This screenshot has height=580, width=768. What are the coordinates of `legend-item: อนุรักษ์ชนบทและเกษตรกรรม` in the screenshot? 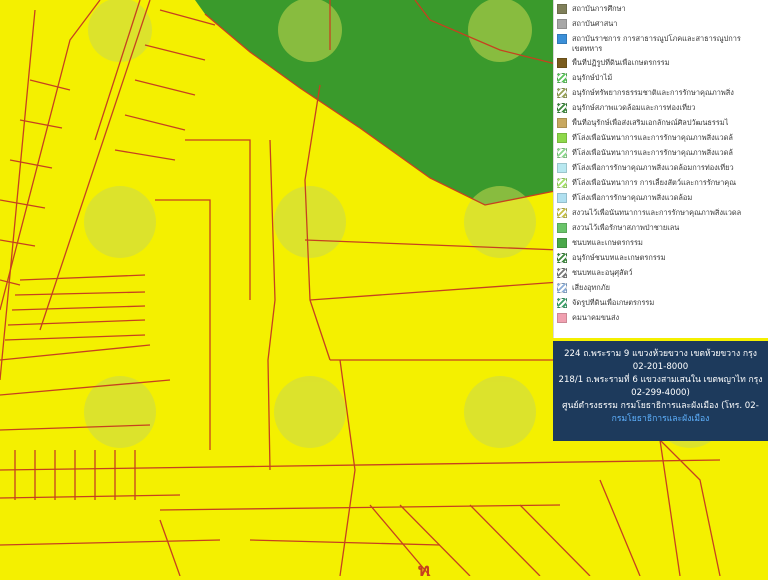 It's located at (661, 258).